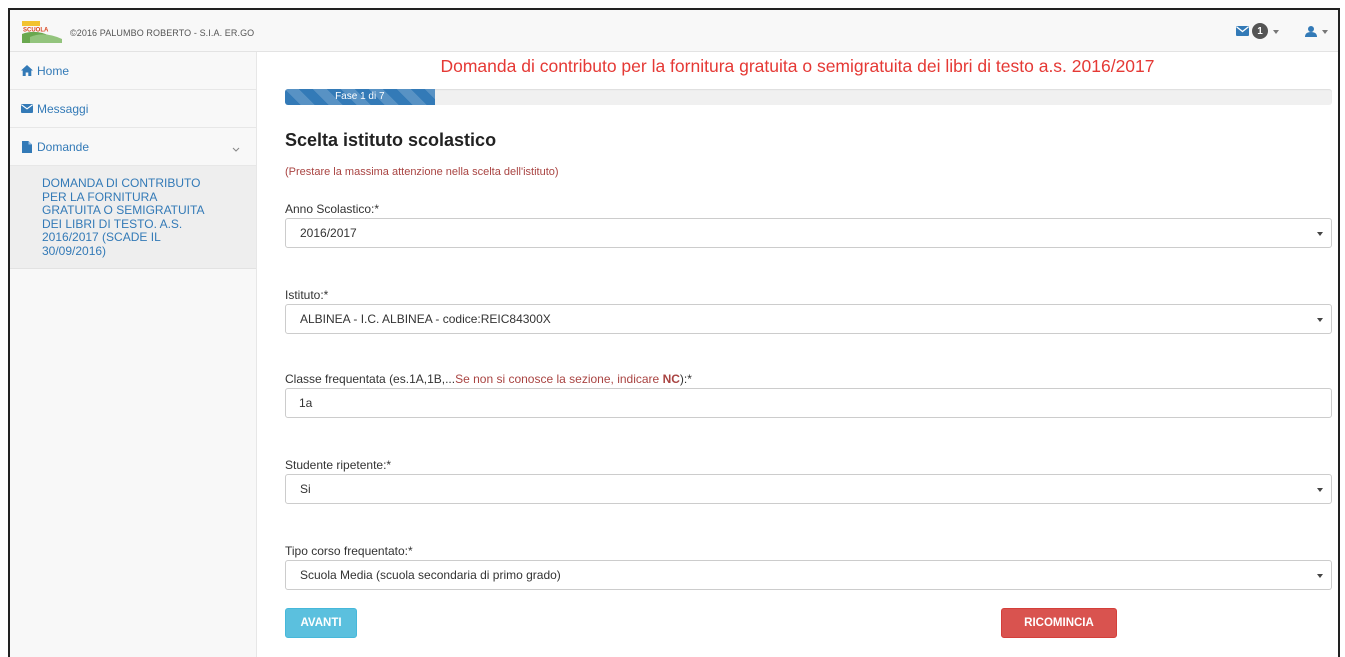 The width and height of the screenshot is (1345, 657). I want to click on input-value: 1a, so click(306, 403).